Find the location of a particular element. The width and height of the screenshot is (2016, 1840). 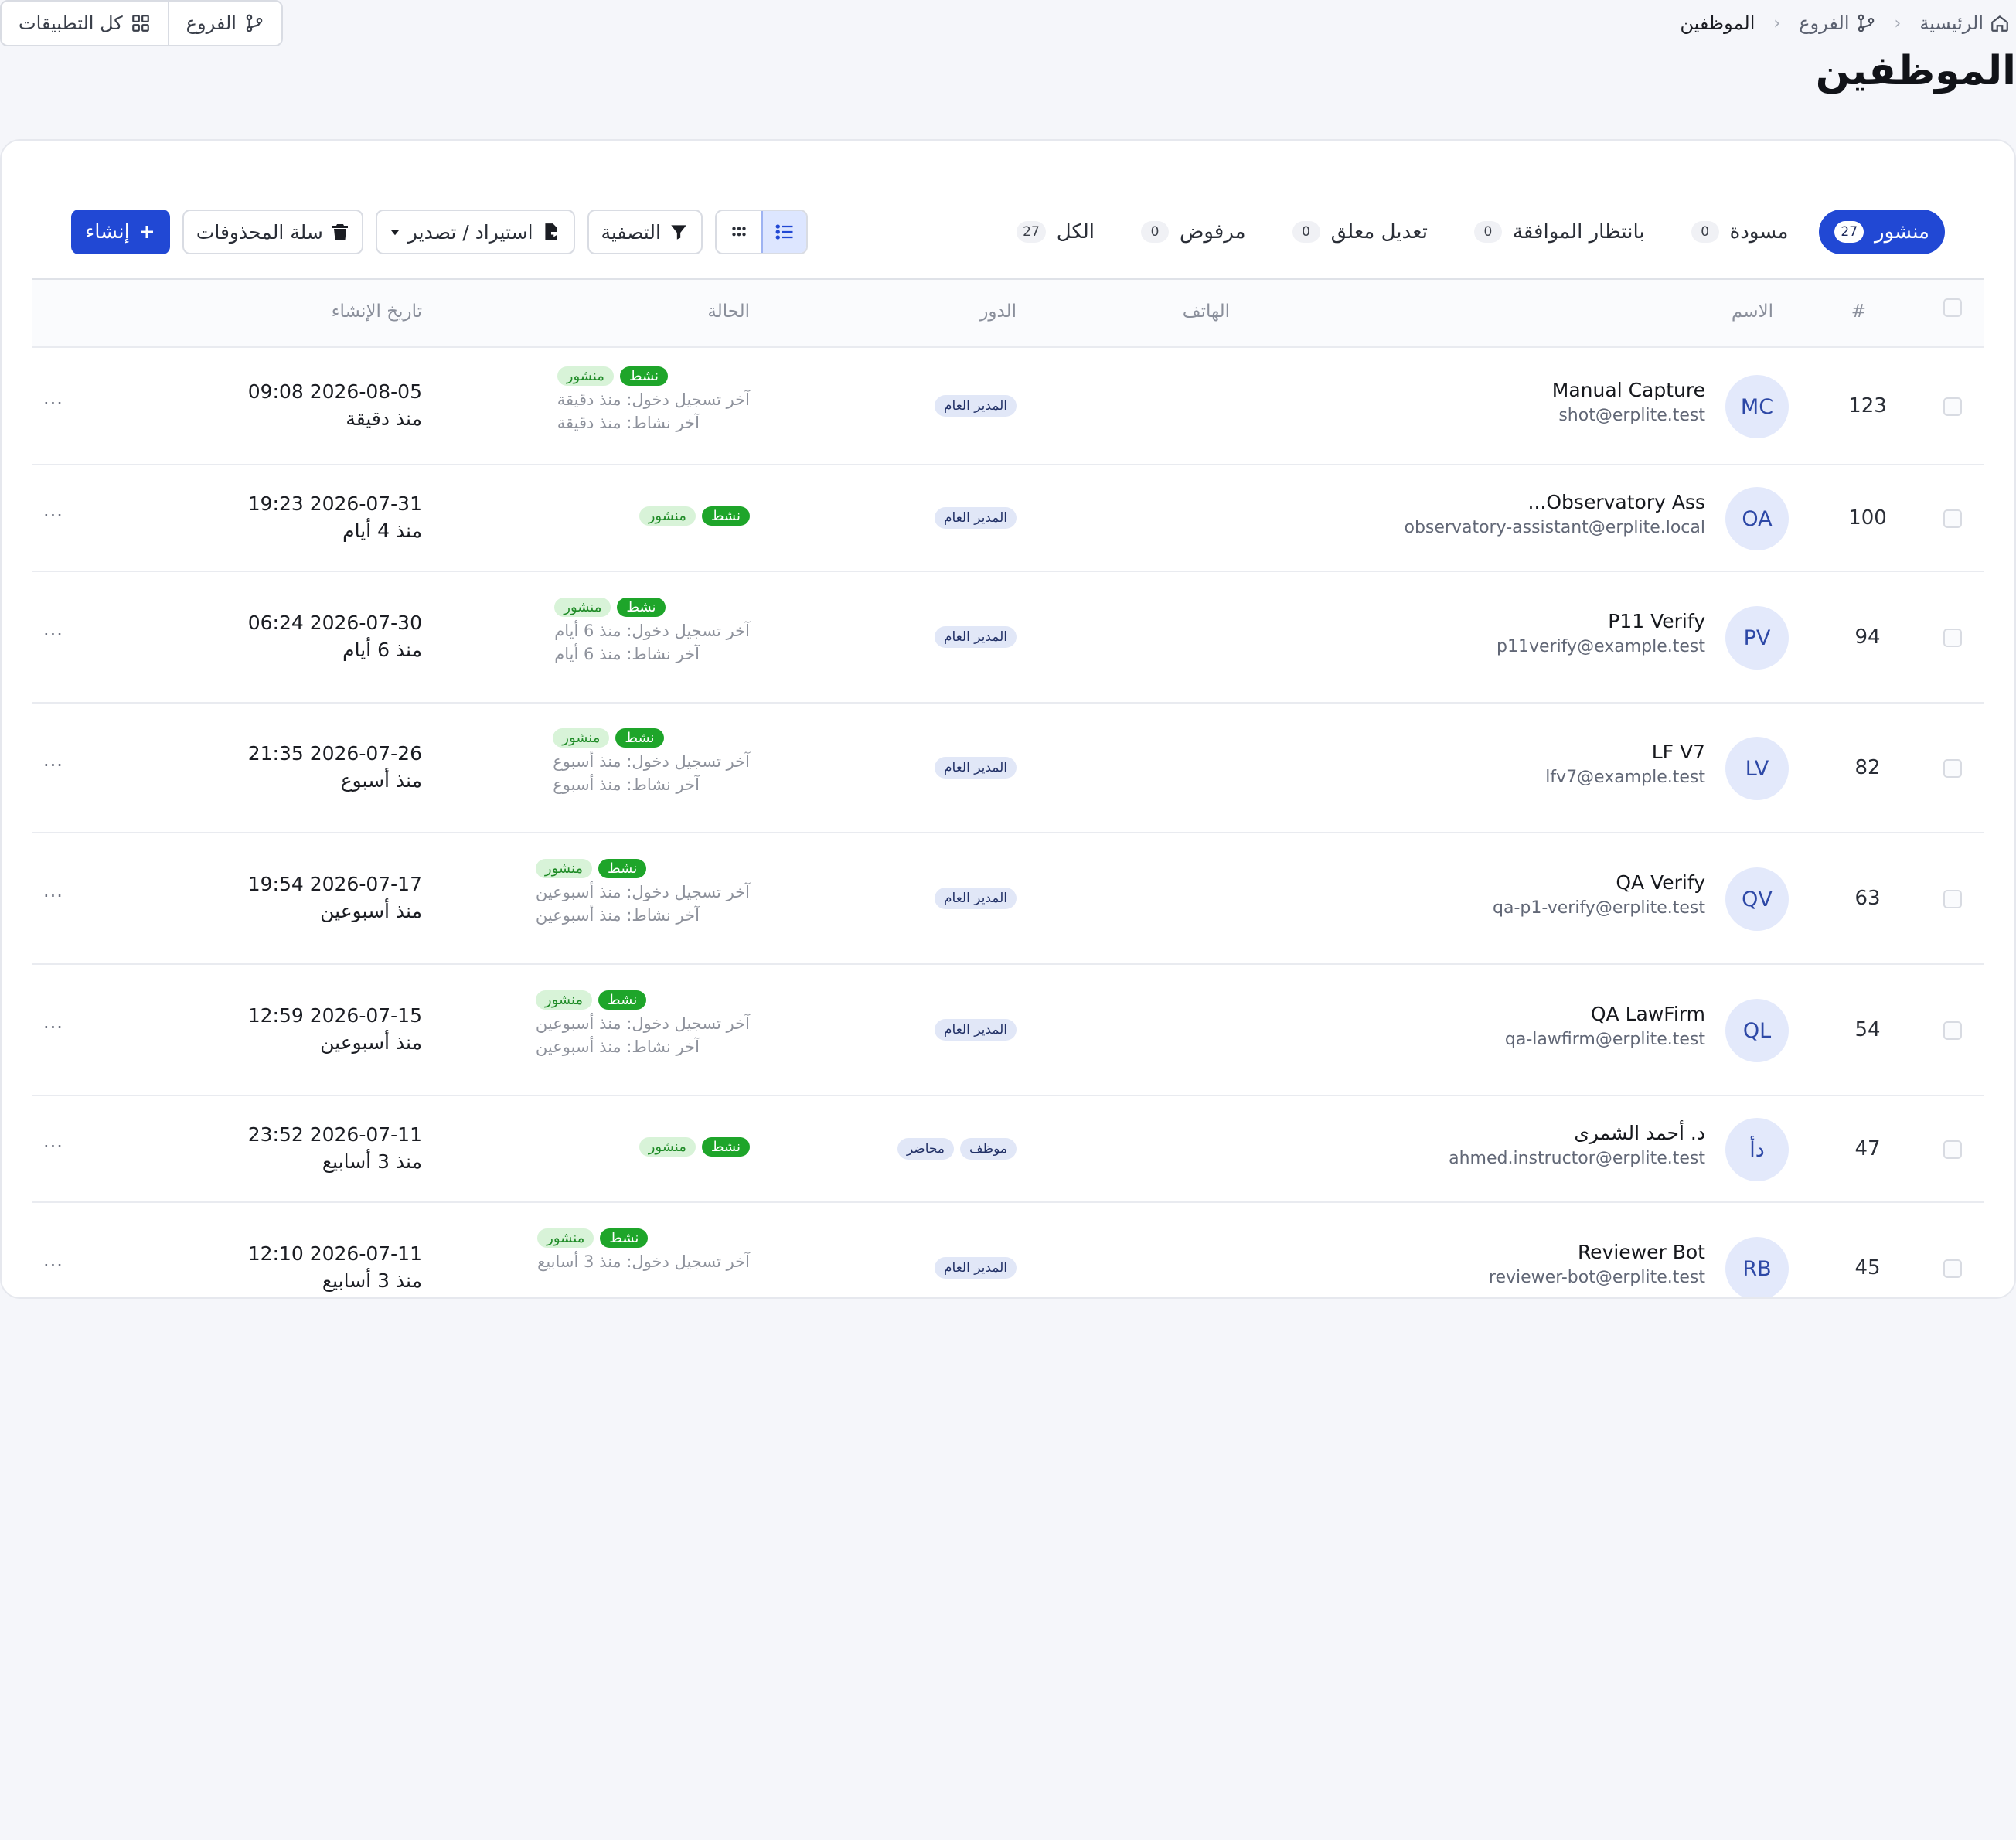

last-activity: آخر نشاط: منذ أسبوع is located at coordinates (626, 784).